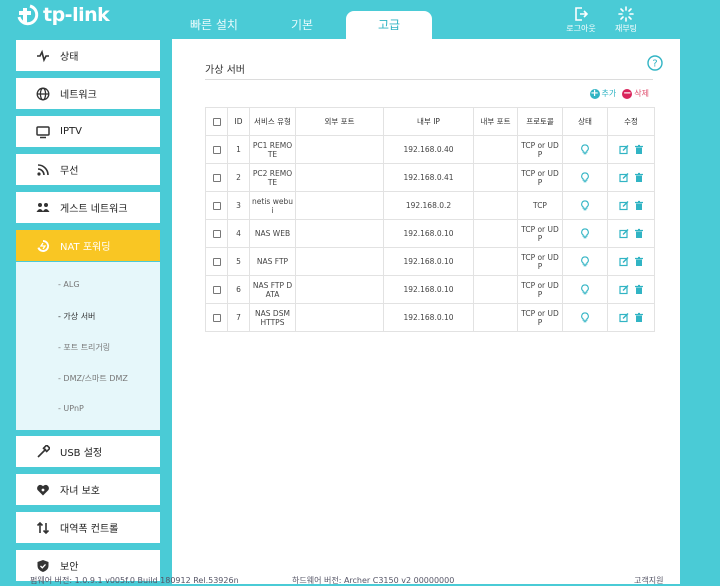  I want to click on sidebar-item-label: 자녀 보호, so click(80, 491).